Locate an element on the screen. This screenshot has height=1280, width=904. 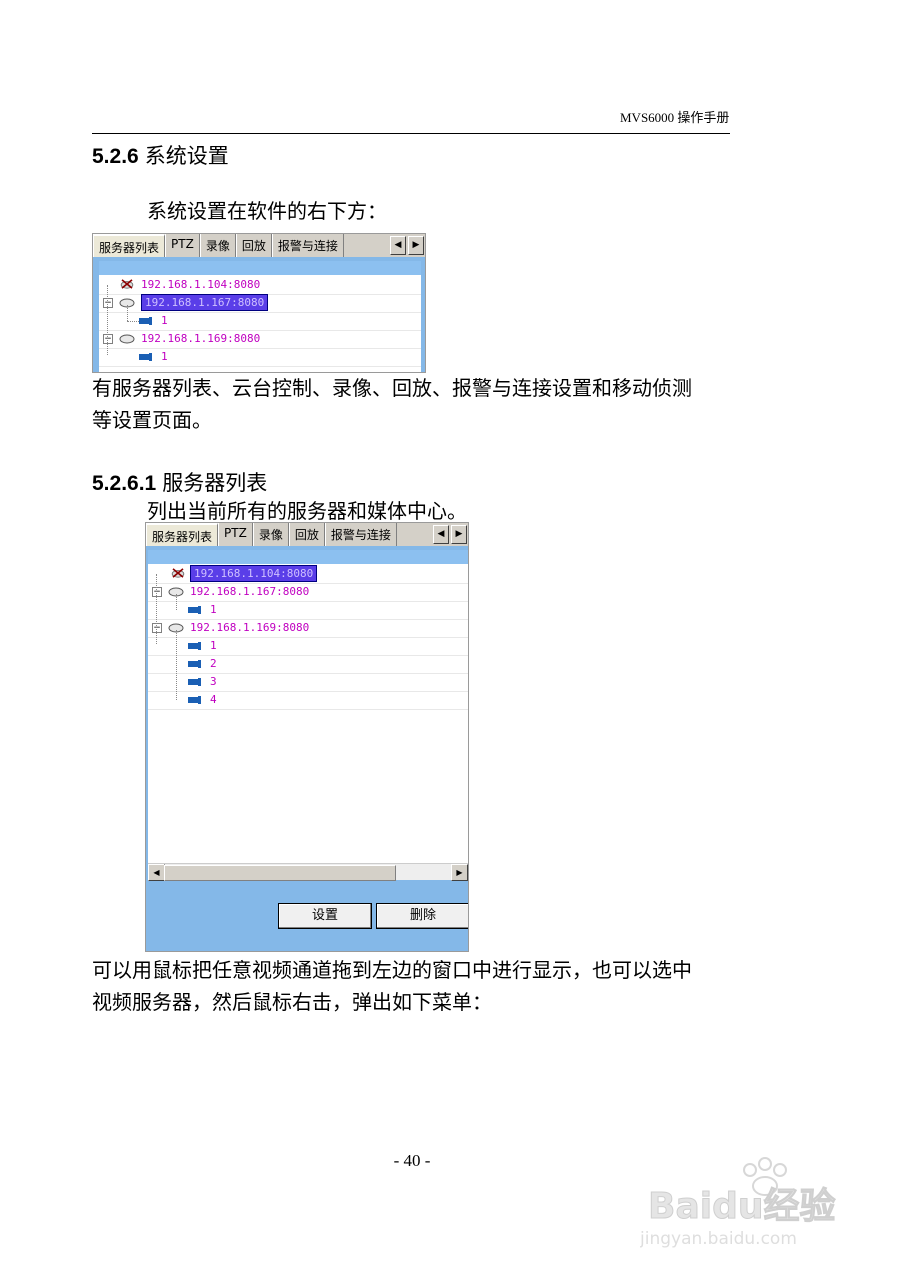
section-heading: 5.2.6 系统设置 is located at coordinates (160, 155).